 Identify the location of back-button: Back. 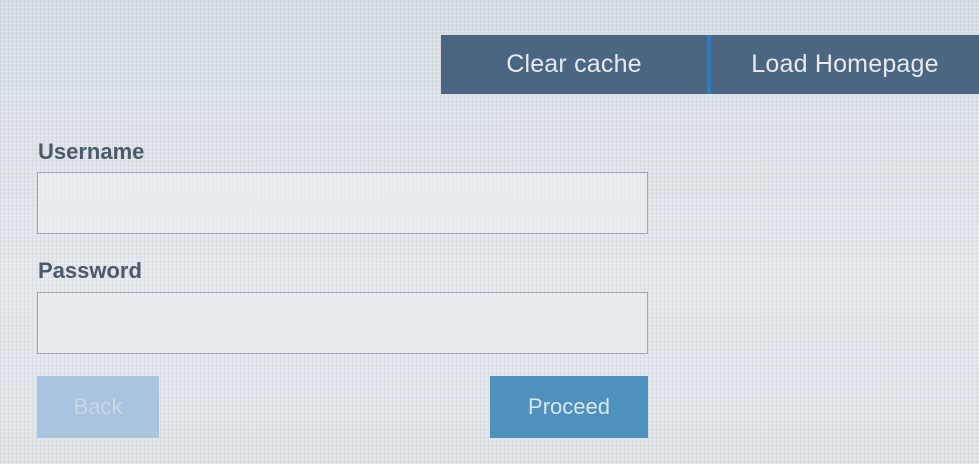
(98, 407).